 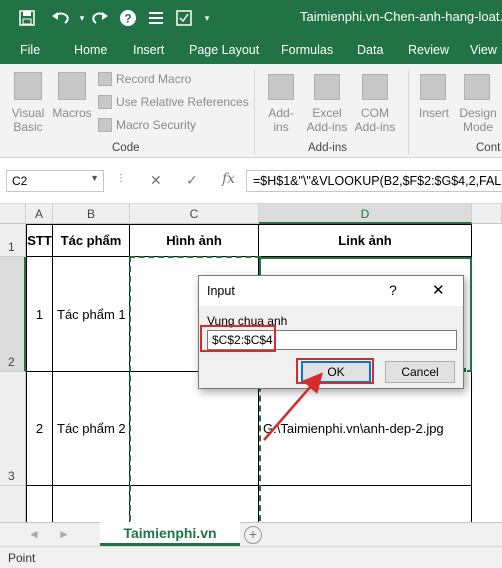 What do you see at coordinates (22, 558) in the screenshot?
I see `status-mode: Point` at bounding box center [22, 558].